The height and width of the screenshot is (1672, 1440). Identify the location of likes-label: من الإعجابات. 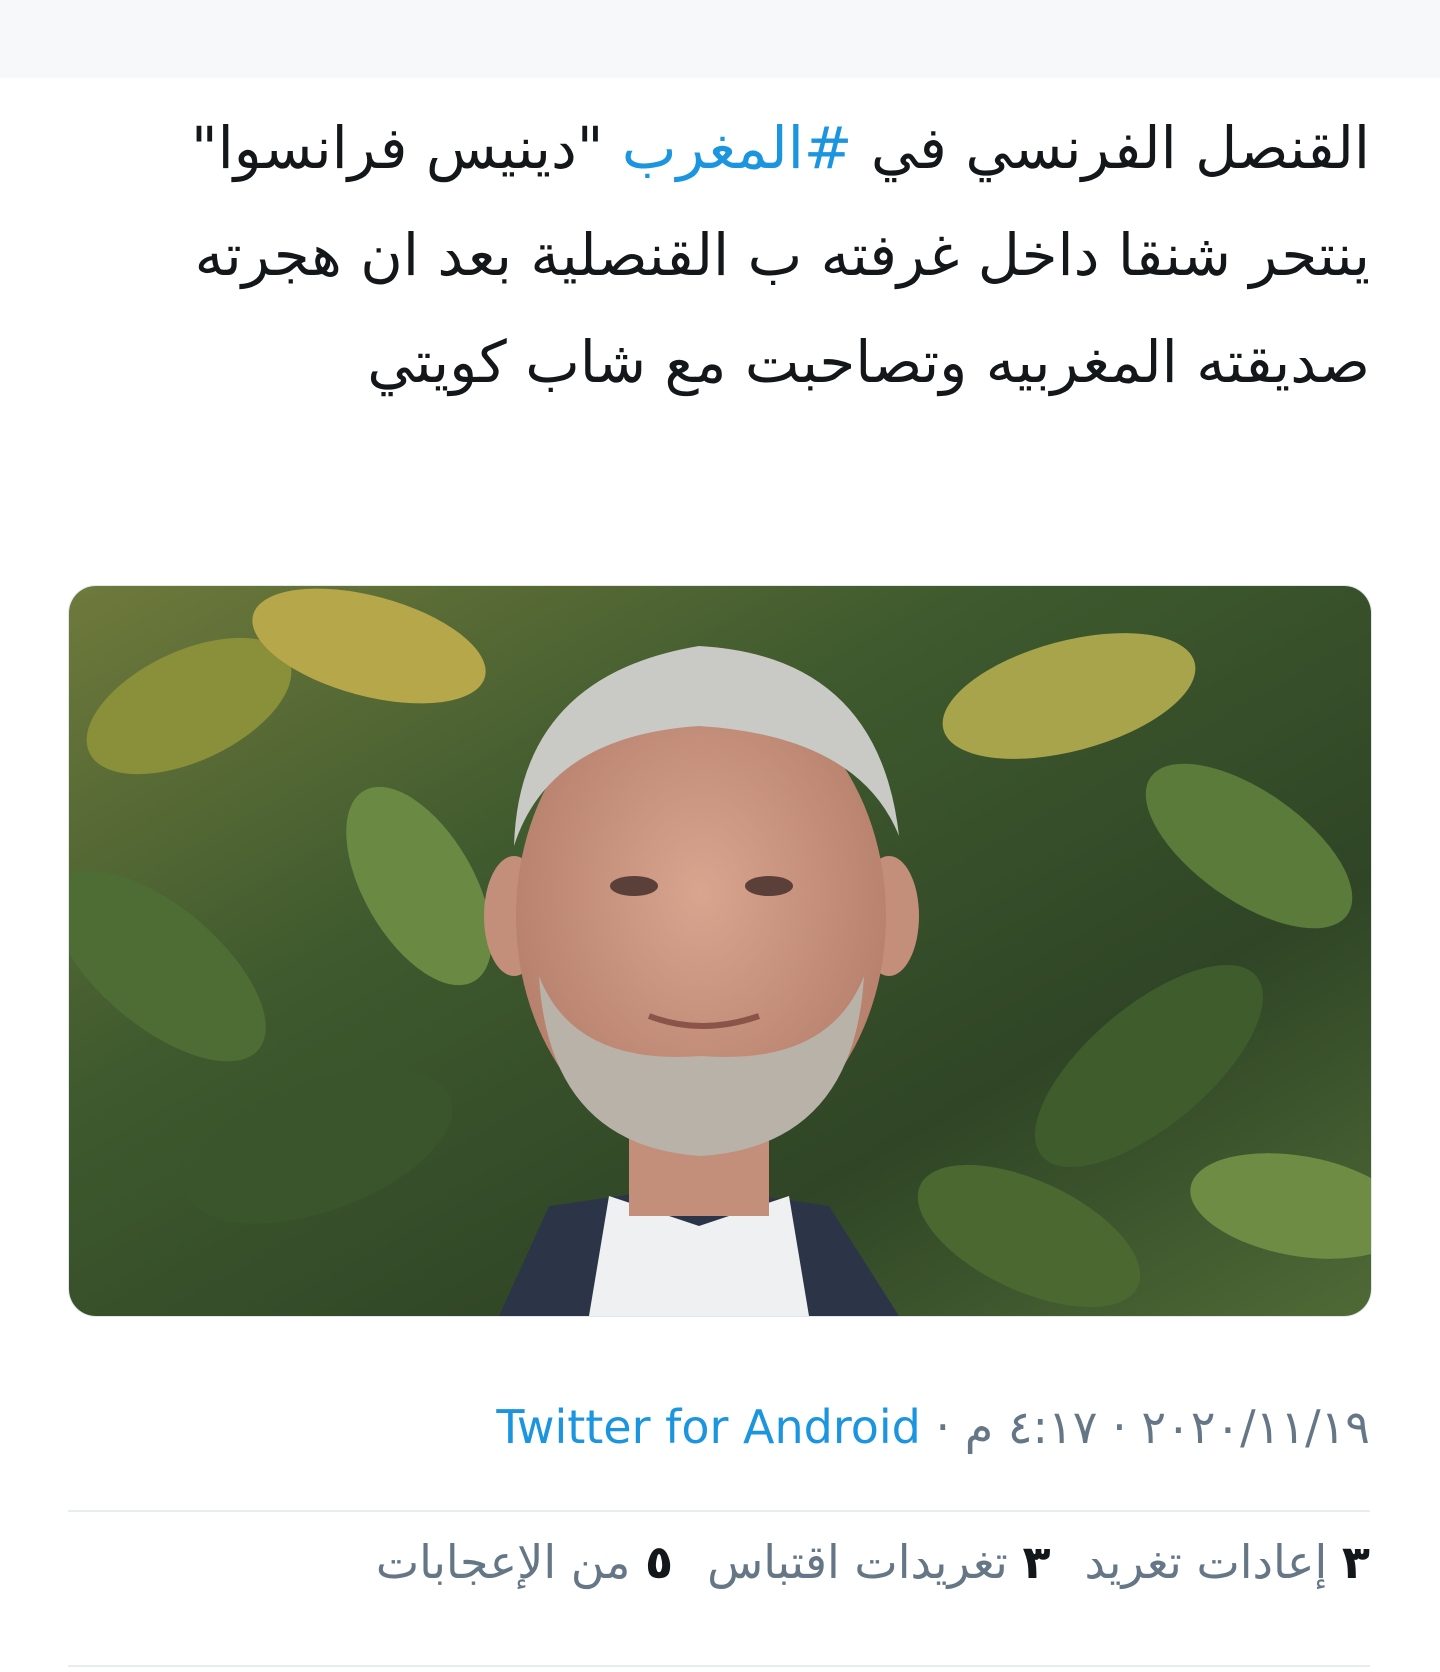
(503, 1562).